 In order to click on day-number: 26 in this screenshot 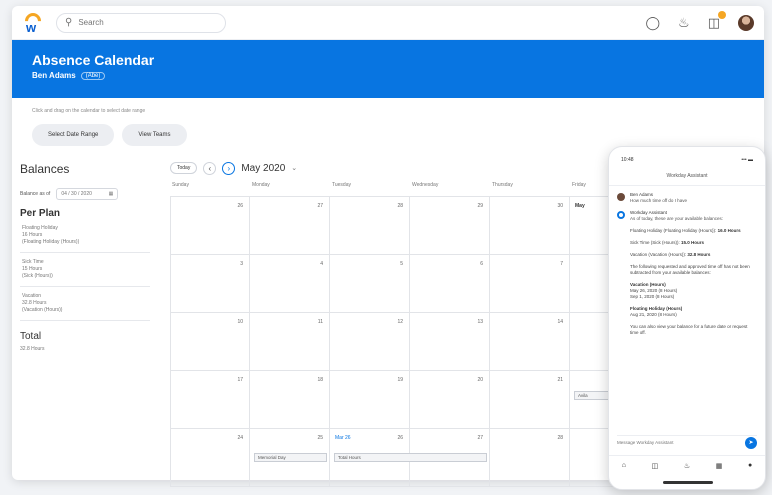, I will do `click(240, 206)`.